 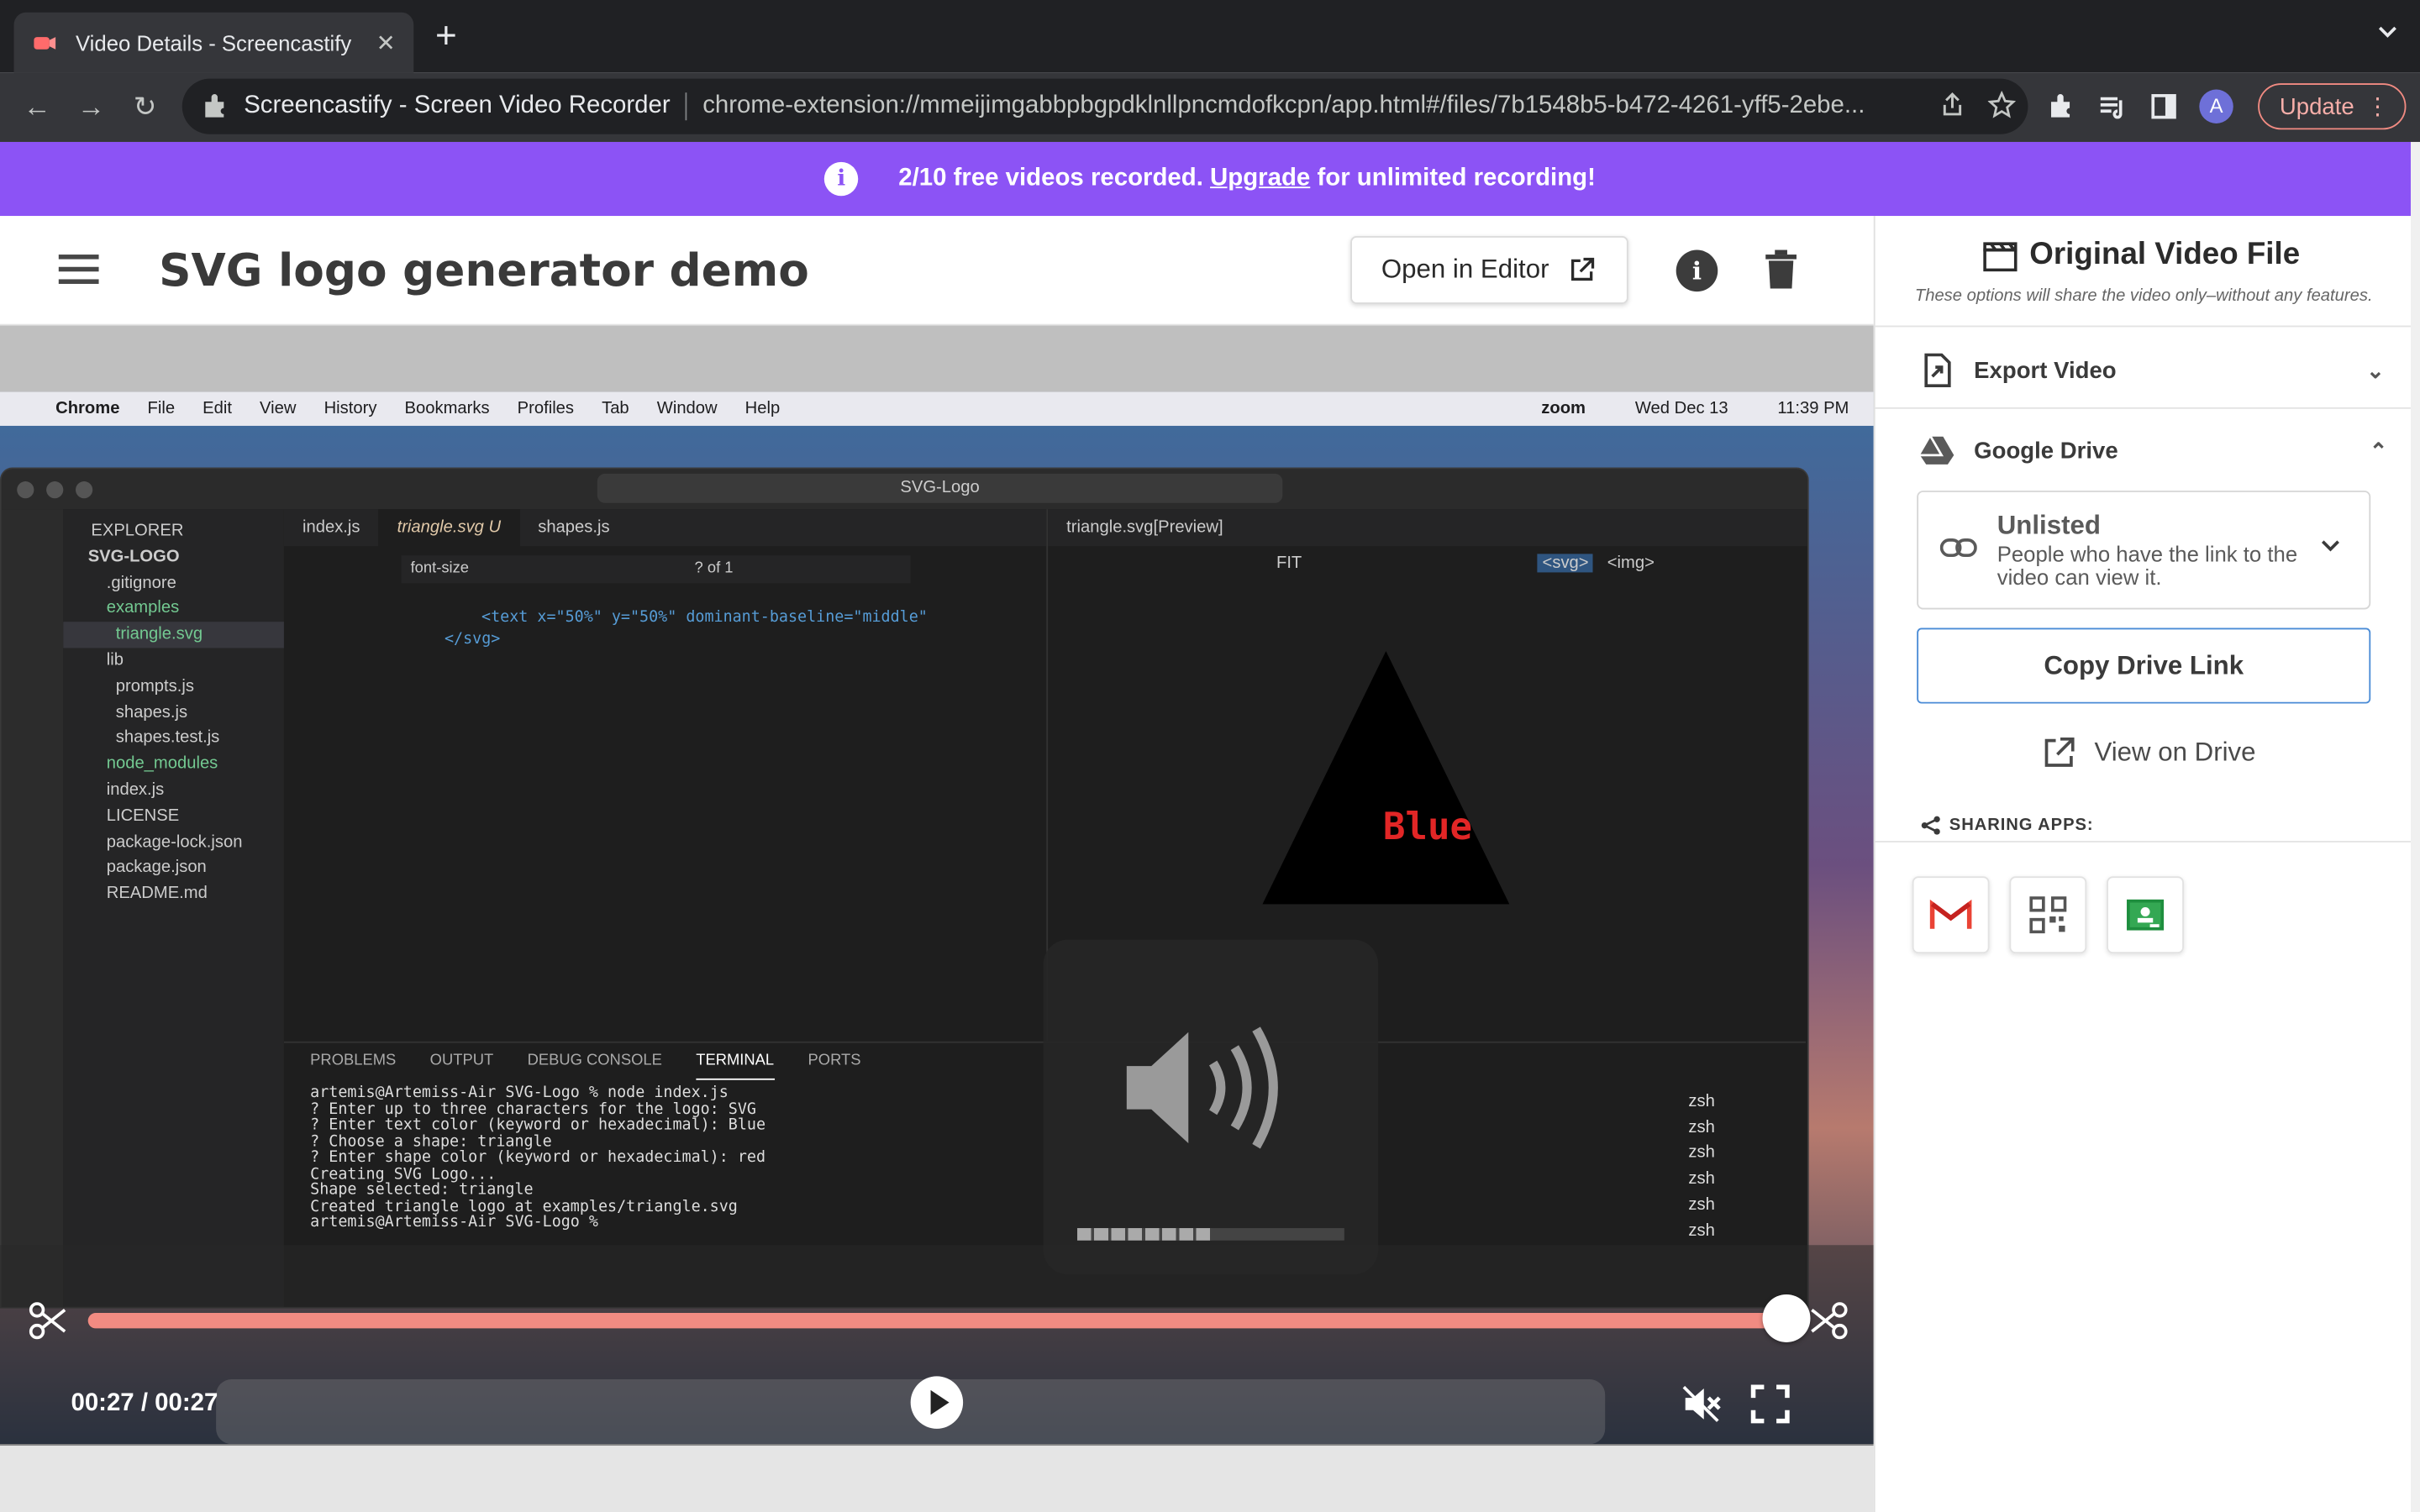 I want to click on preview-tool: <img>, so click(x=1631, y=563).